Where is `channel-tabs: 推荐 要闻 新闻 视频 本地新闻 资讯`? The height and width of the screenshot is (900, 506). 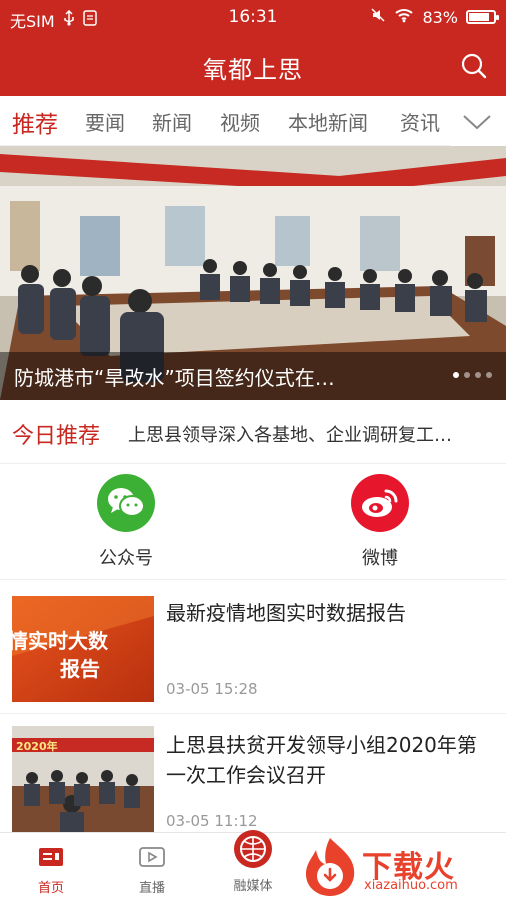
channel-tabs: 推荐 要闻 新闻 视频 本地新闻 资讯 is located at coordinates (253, 121).